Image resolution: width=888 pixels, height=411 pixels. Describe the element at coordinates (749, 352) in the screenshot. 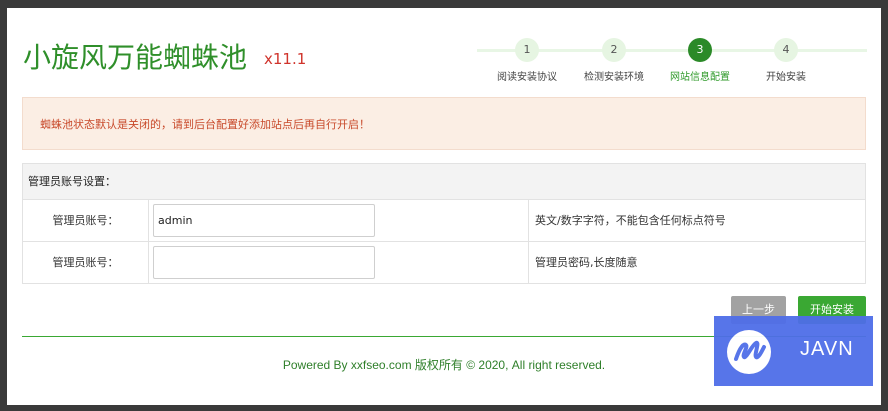

I see `javn-logo-icon` at that location.